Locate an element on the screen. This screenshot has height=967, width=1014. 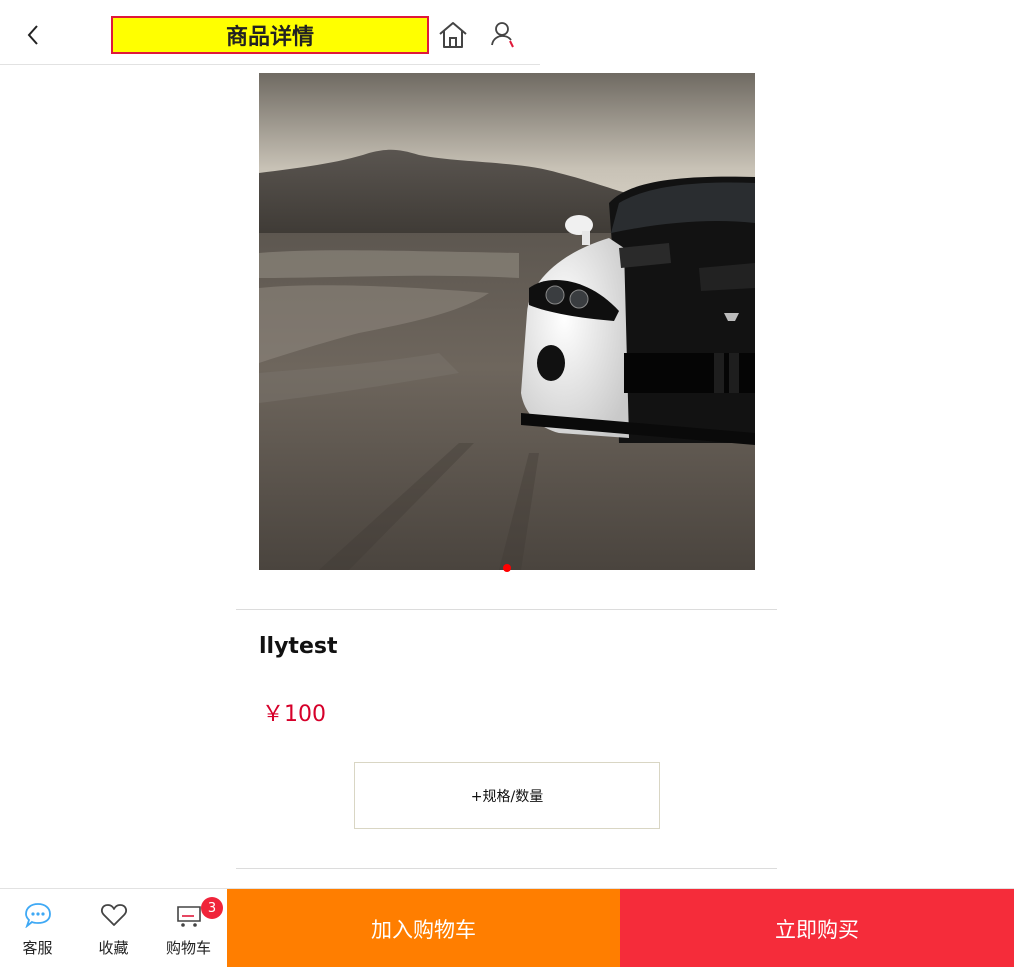
bottom-action-bar: 客服 收藏 购物车 3 加入购物车 立即购买 is located at coordinates (507, 927).